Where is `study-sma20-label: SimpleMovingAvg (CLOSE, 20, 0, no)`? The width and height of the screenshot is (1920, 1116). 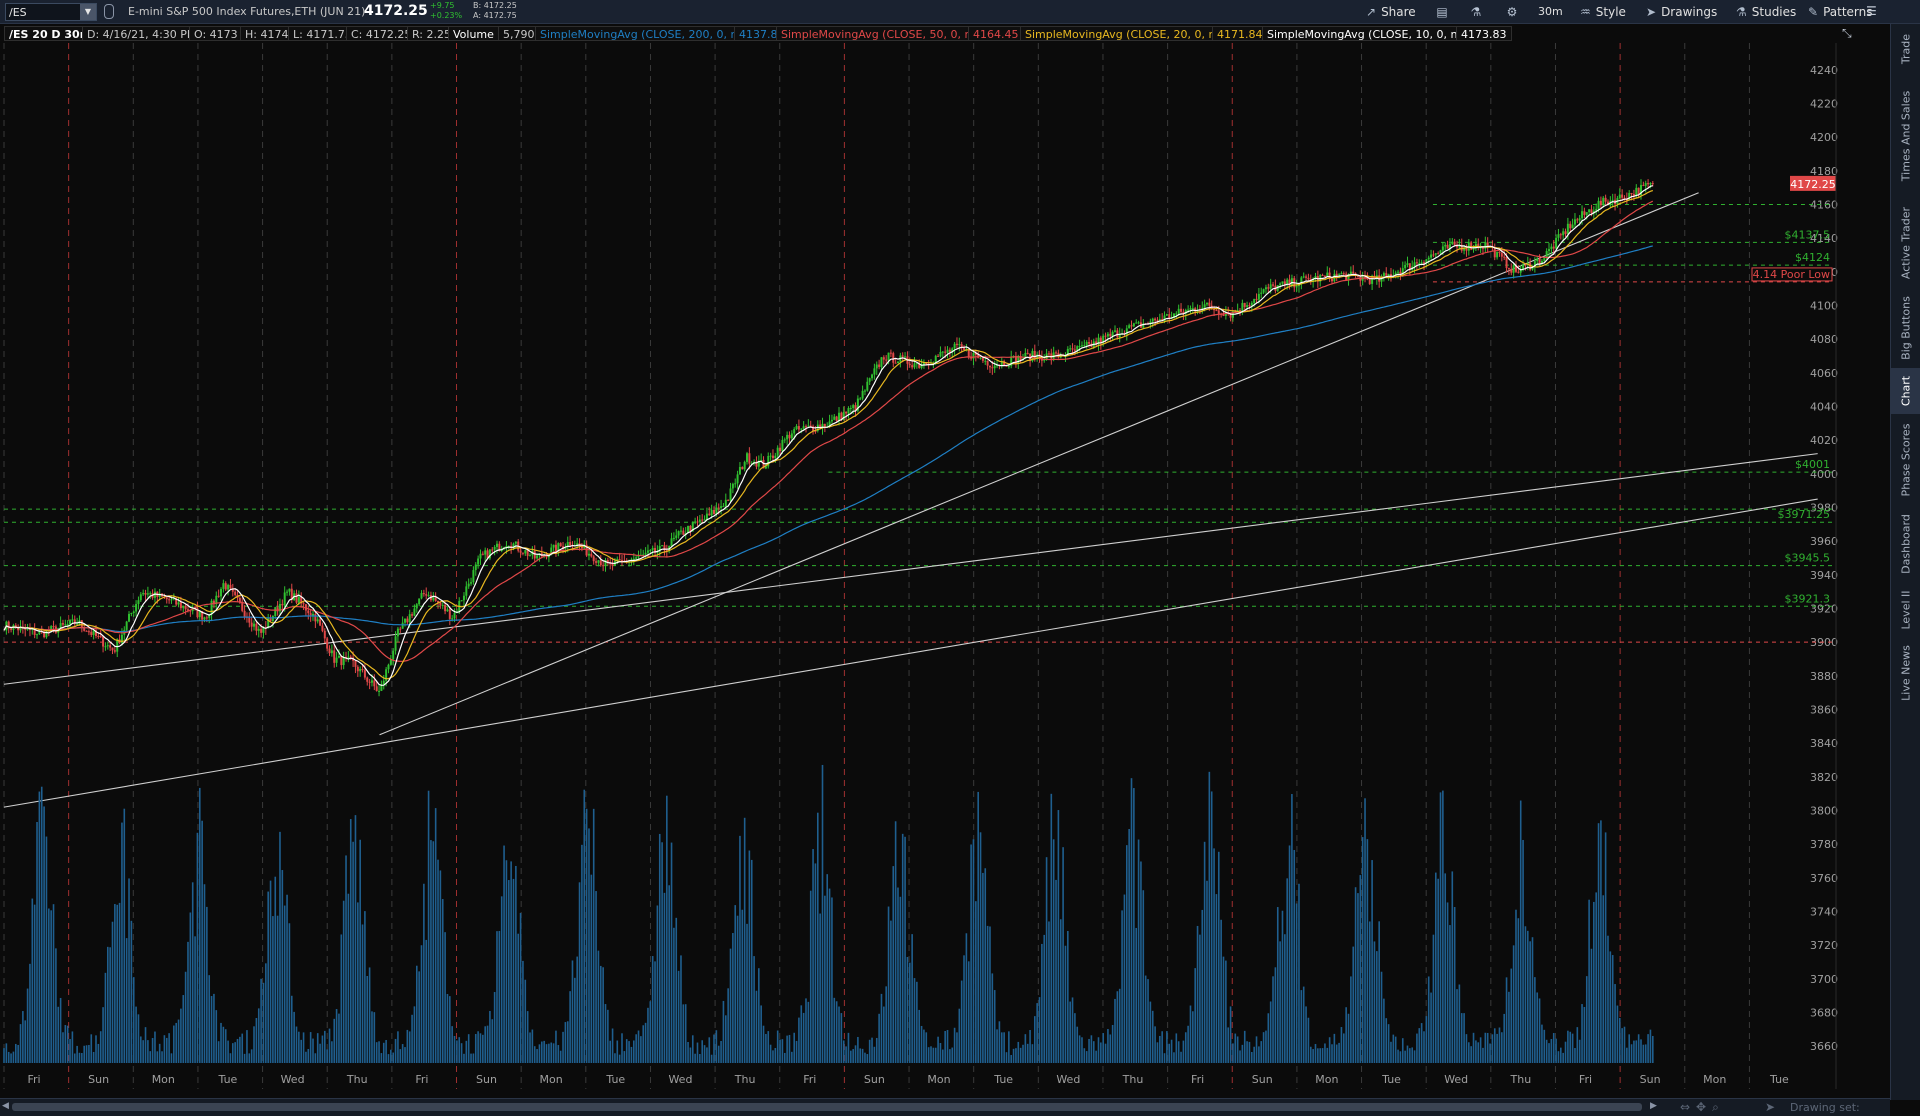 study-sma20-label: SimpleMovingAvg (CLOSE, 20, 0, no) is located at coordinates (1126, 33).